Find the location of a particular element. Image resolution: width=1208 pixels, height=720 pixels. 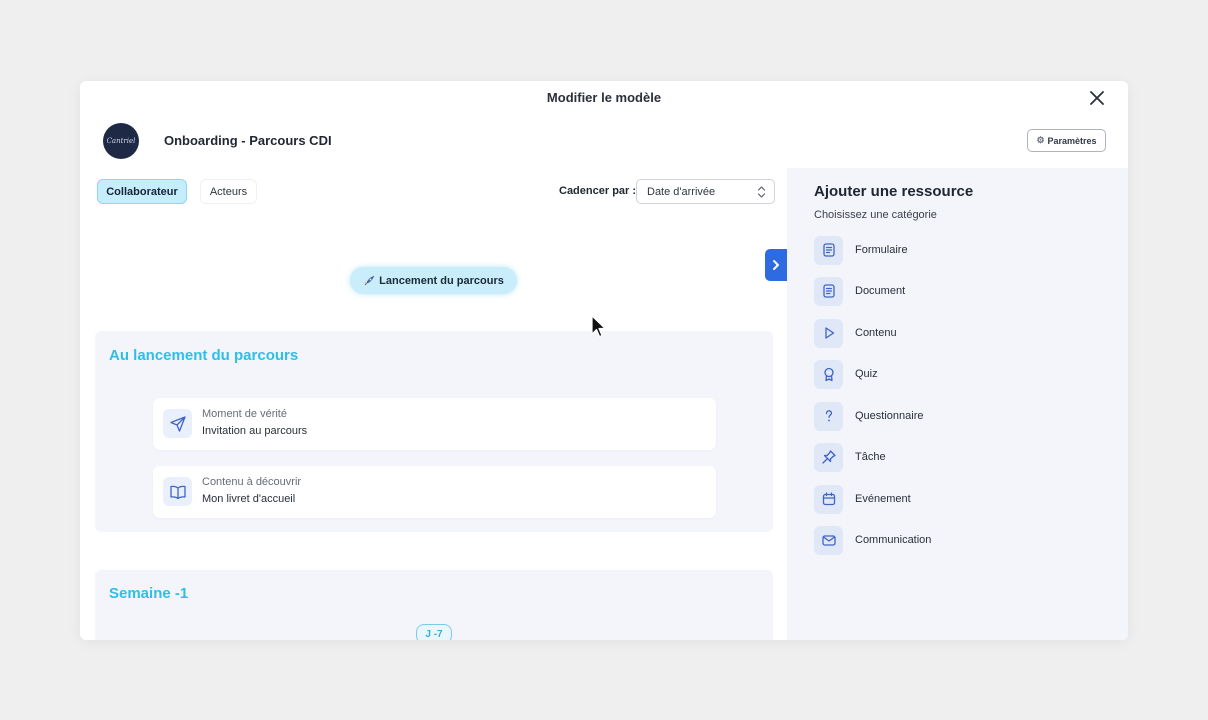

card-category: Moment de vérité is located at coordinates (244, 414).